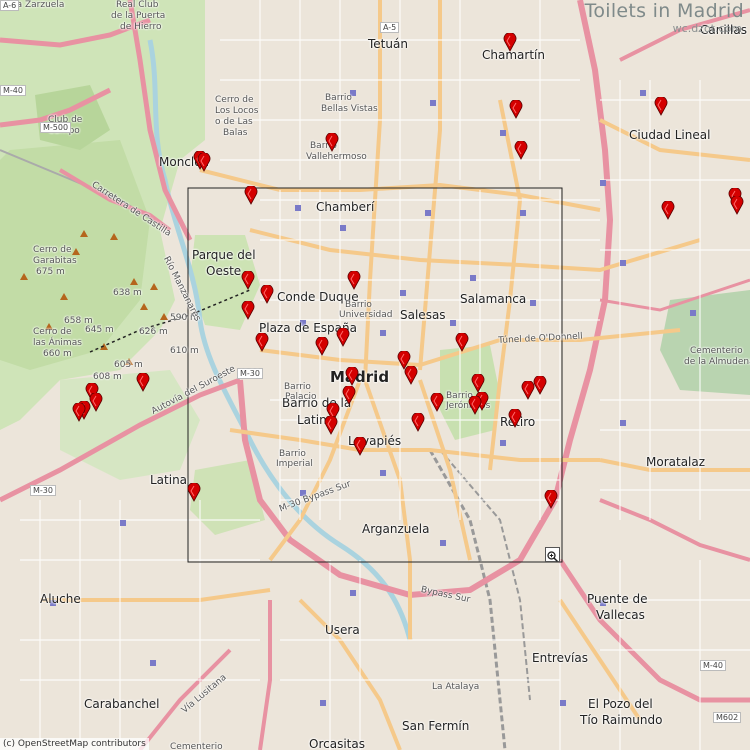  Describe the element at coordinates (493, 299) in the screenshot. I see `map-label: Salamanca` at that location.